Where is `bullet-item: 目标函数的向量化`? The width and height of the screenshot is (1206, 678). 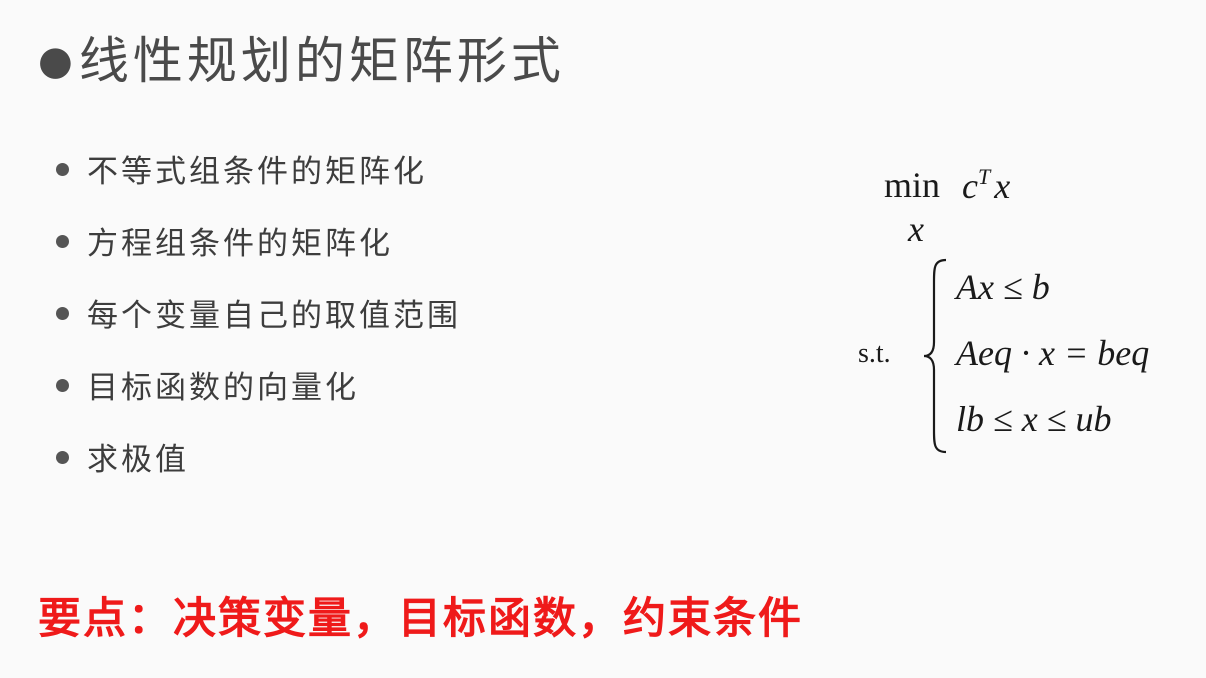
bullet-item: 目标函数的向量化 is located at coordinates (258, 398).